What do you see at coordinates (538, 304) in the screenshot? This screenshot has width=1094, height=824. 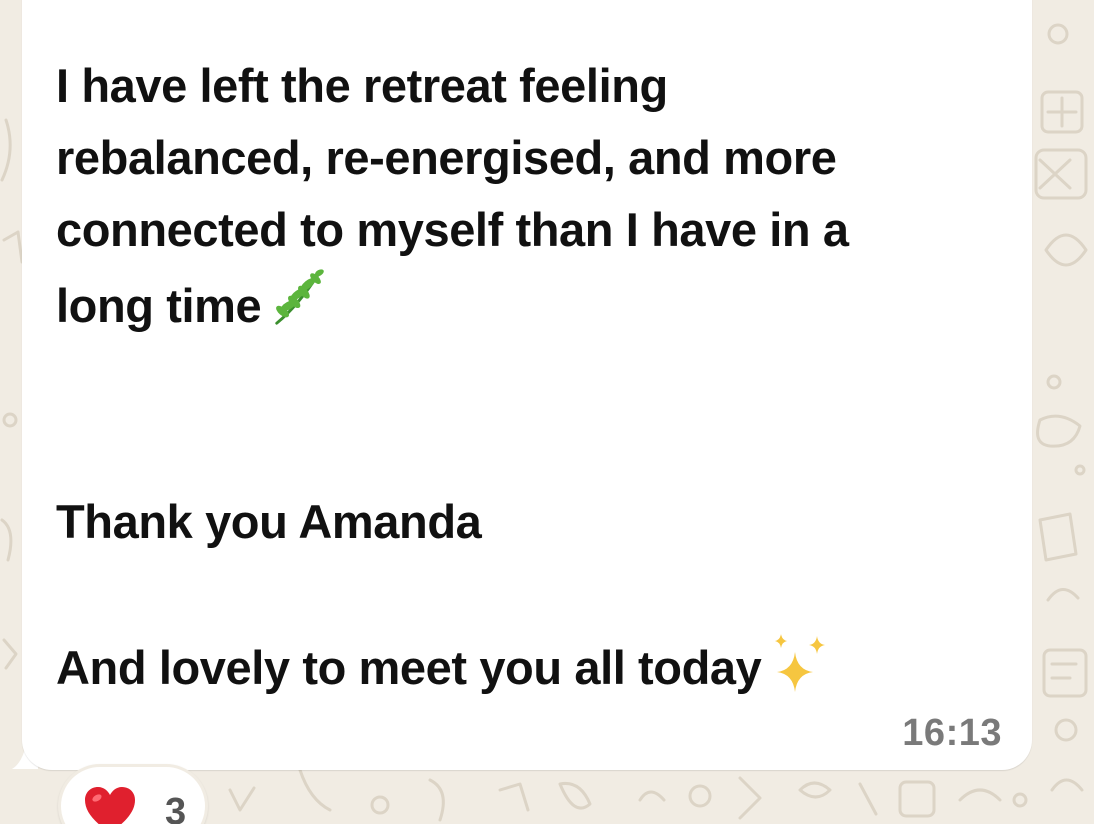 I see `message-line-with-emoji: long time` at bounding box center [538, 304].